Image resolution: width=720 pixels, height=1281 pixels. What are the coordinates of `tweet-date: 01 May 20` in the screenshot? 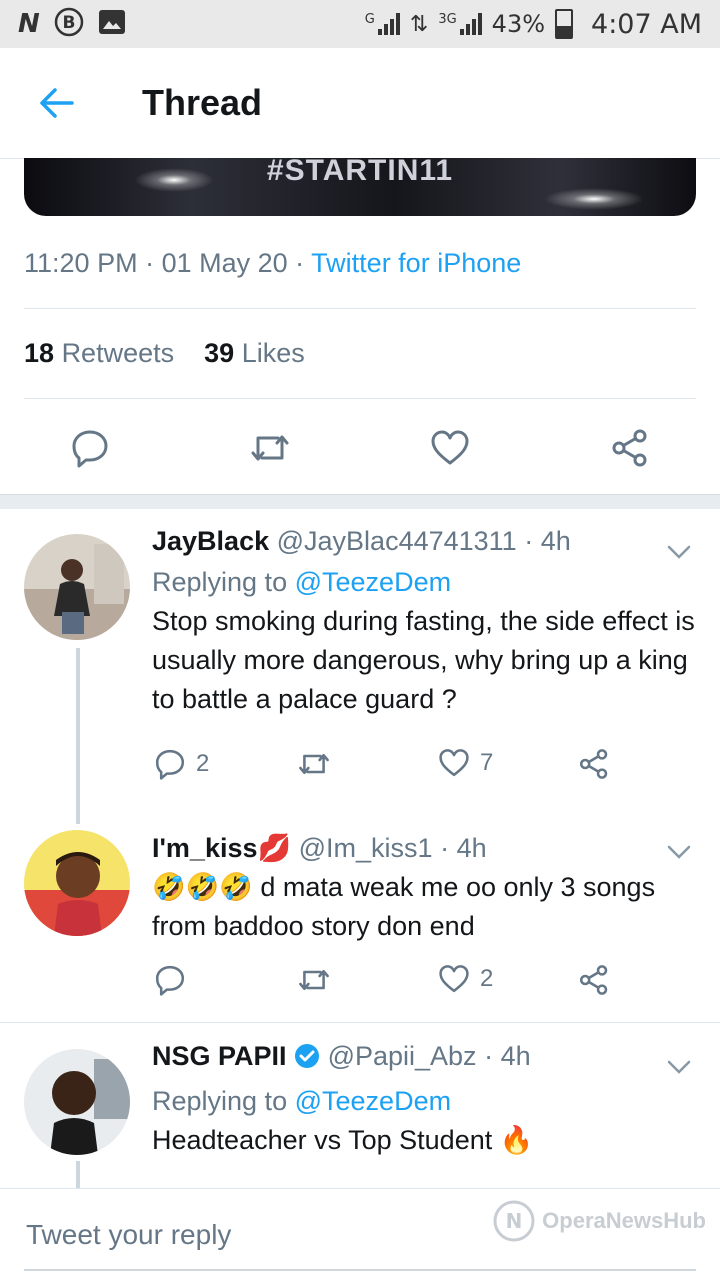 It's located at (224, 263).